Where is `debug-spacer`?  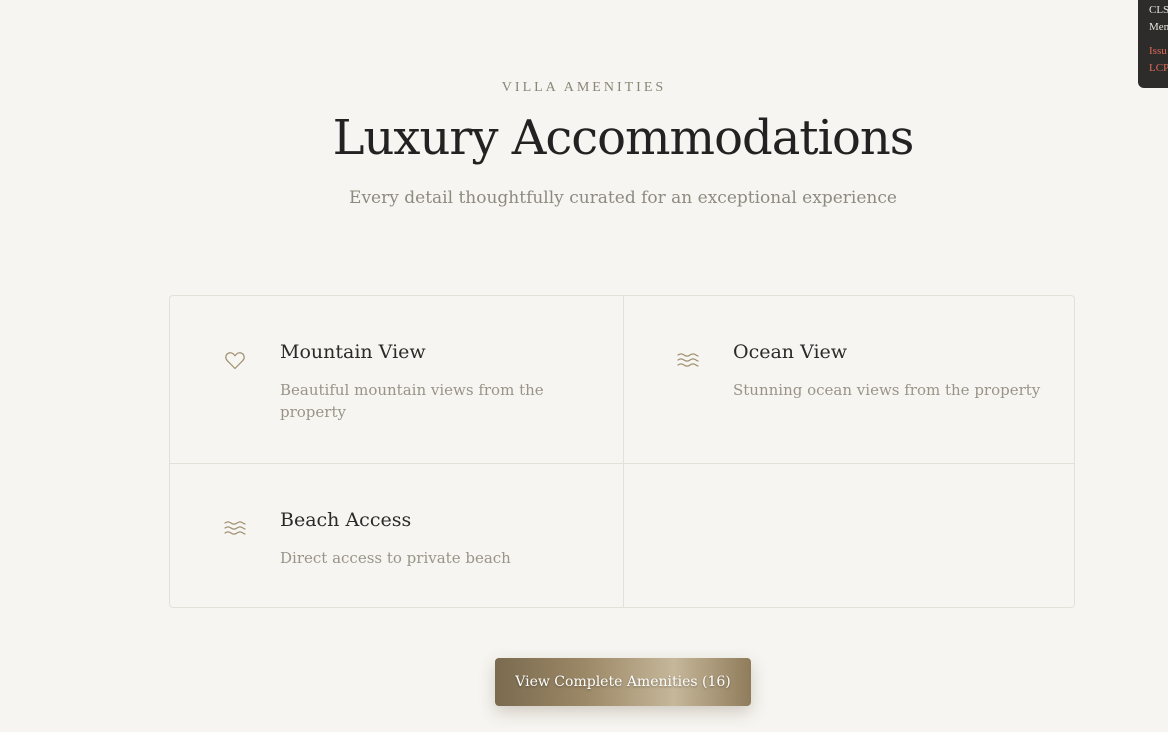 debug-spacer is located at coordinates (1158, 39).